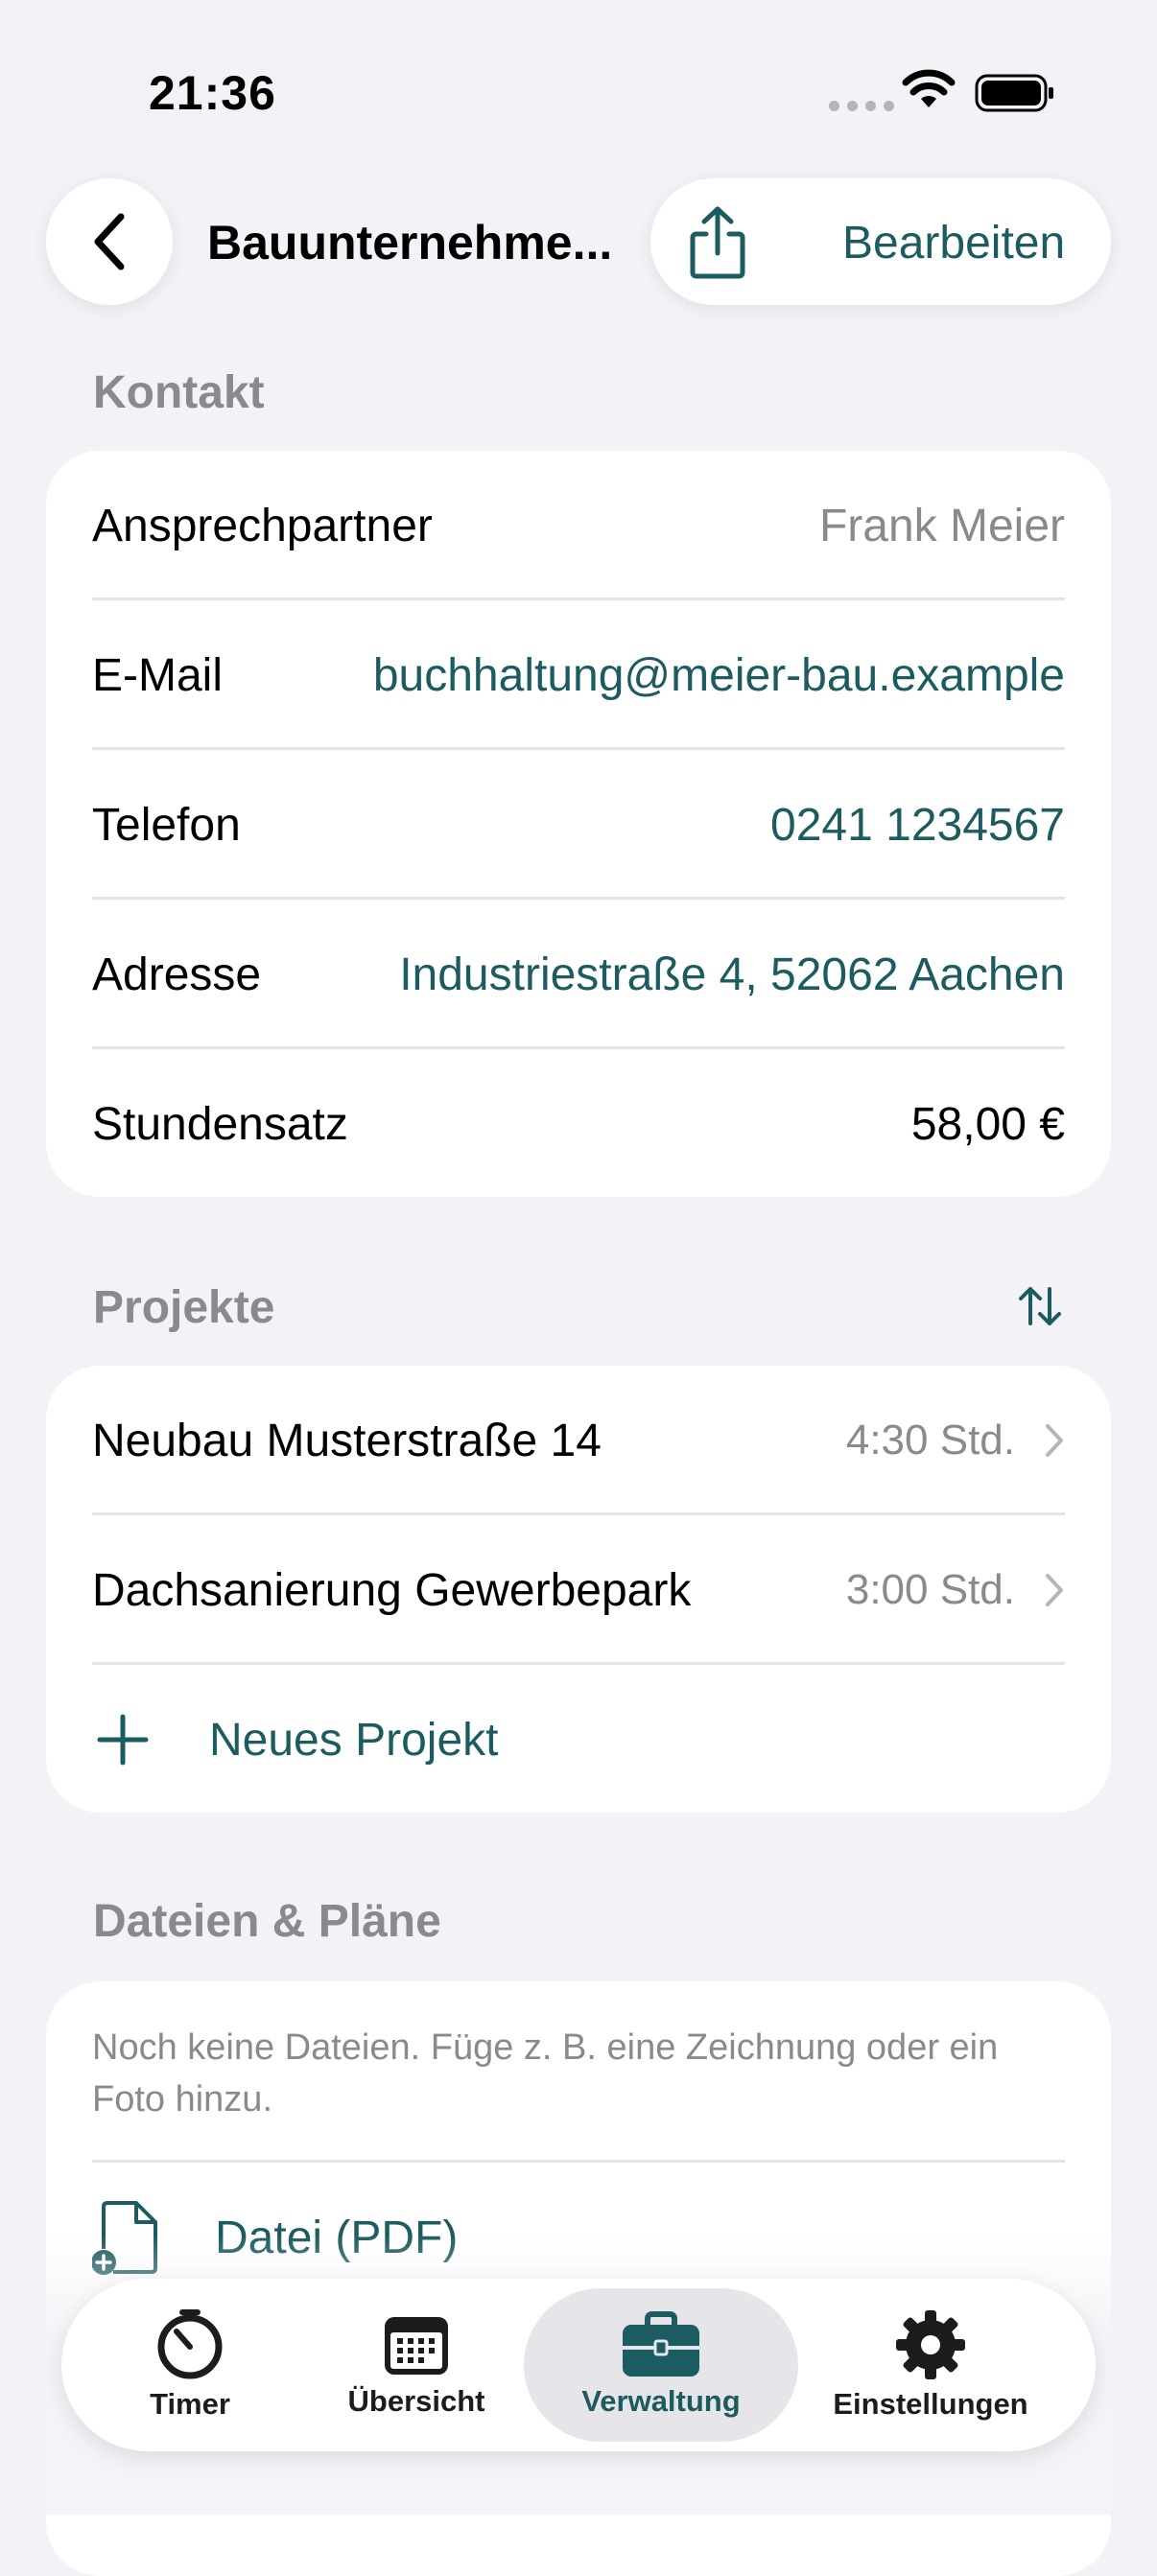 This screenshot has height=2576, width=1157. What do you see at coordinates (123, 1740) in the screenshot?
I see `plus-icon` at bounding box center [123, 1740].